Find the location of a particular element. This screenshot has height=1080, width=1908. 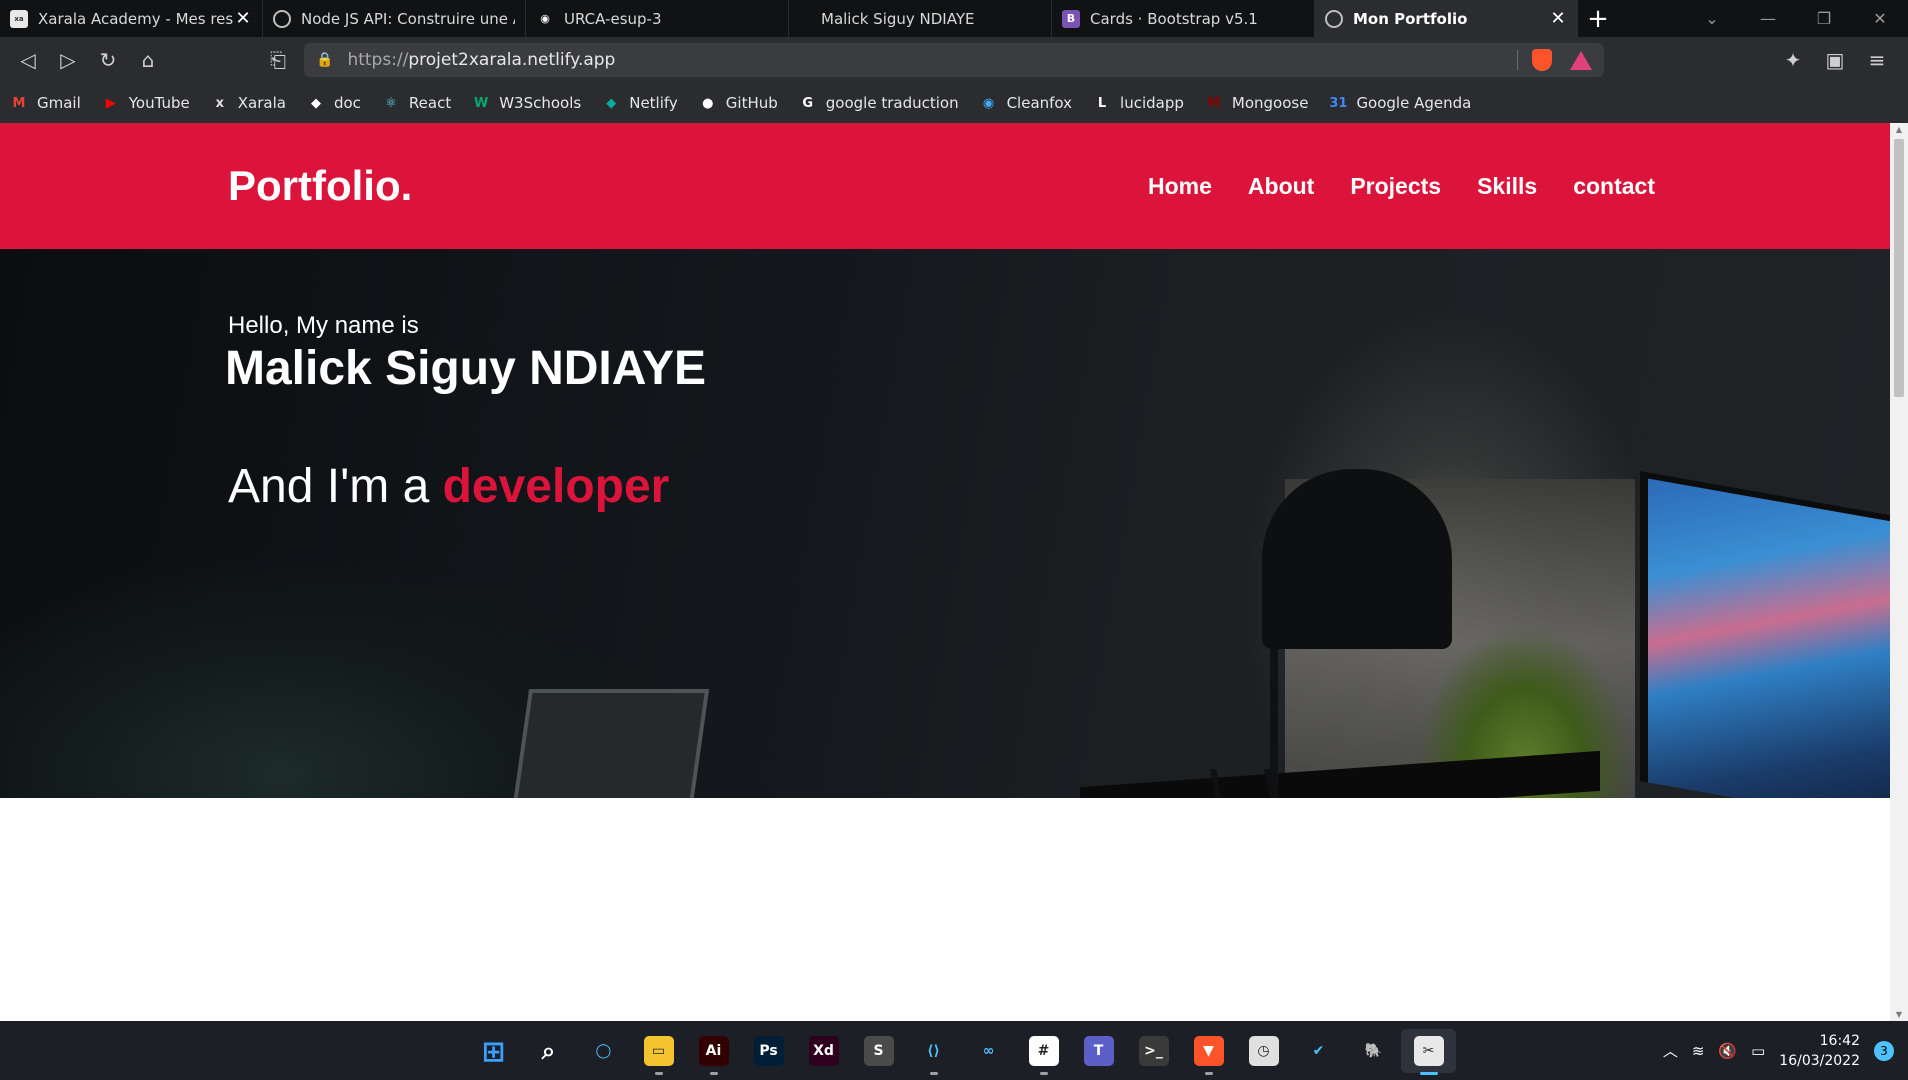

bookmark-item: ◆ doc is located at coordinates (334, 103).